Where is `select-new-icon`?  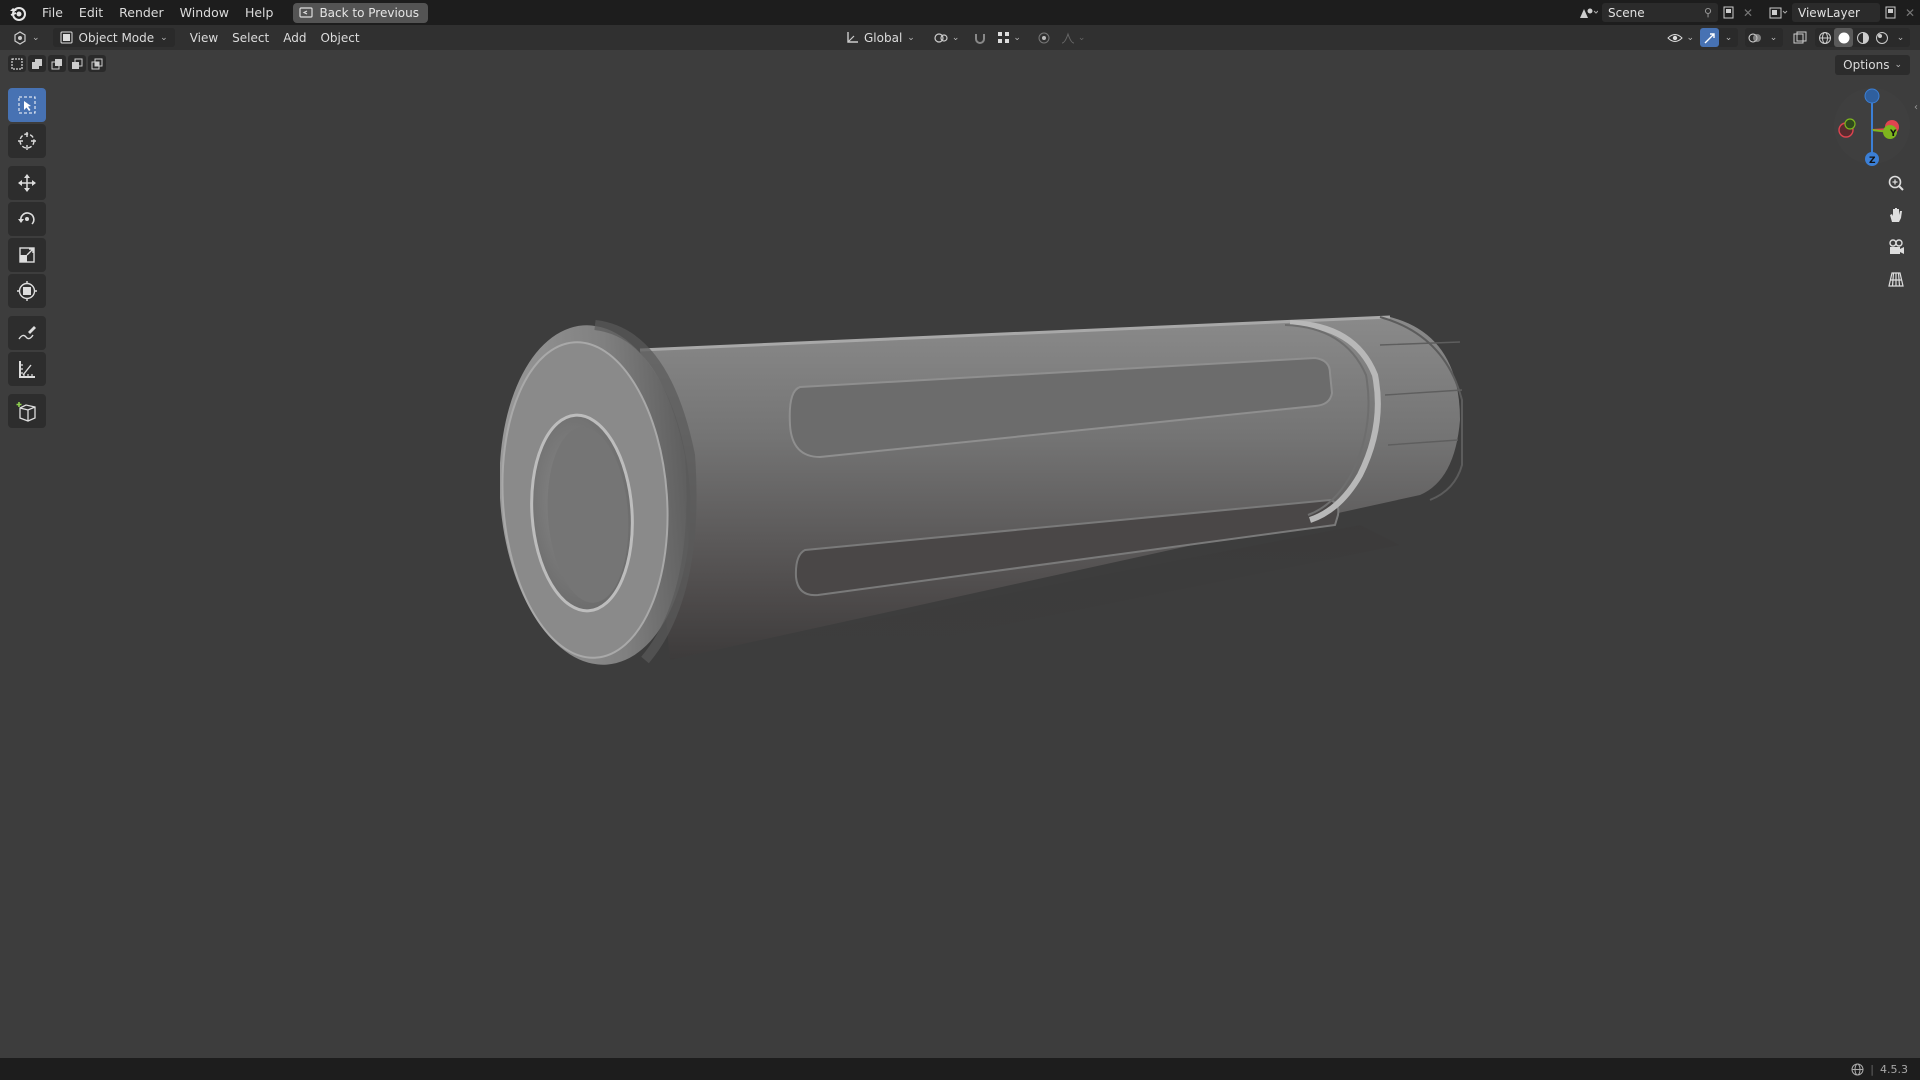
select-new-icon is located at coordinates (17, 63).